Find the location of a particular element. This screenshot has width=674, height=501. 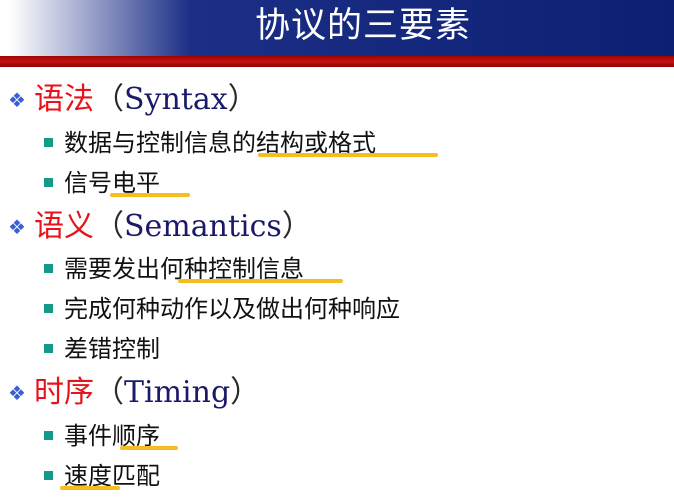

slide-title: 协议的三要素 is located at coordinates (363, 26).